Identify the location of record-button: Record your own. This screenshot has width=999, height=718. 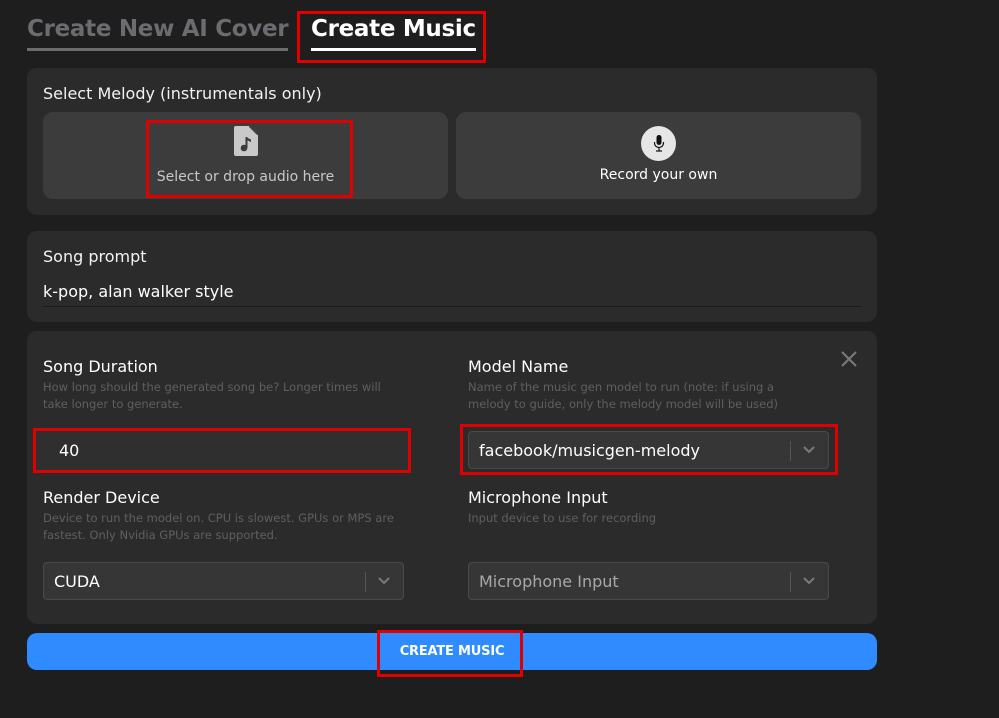
(658, 155).